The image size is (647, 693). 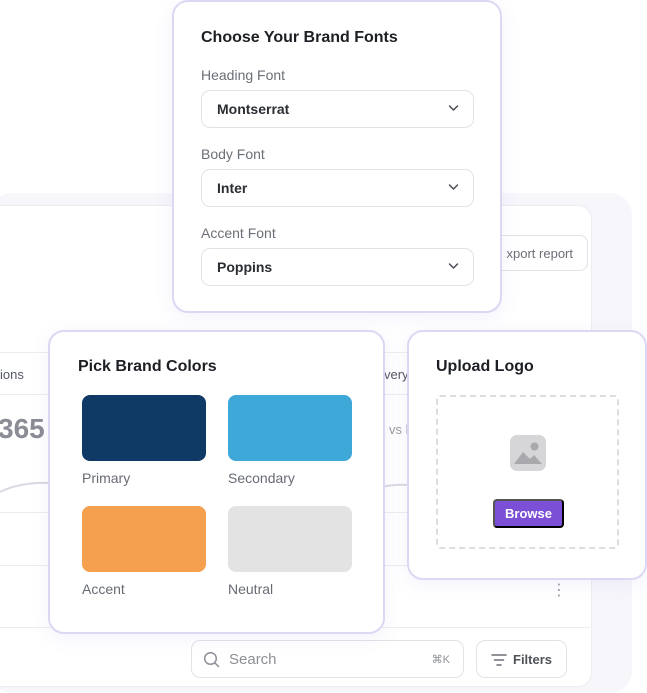 I want to click on filters-label: Filters, so click(x=533, y=659).